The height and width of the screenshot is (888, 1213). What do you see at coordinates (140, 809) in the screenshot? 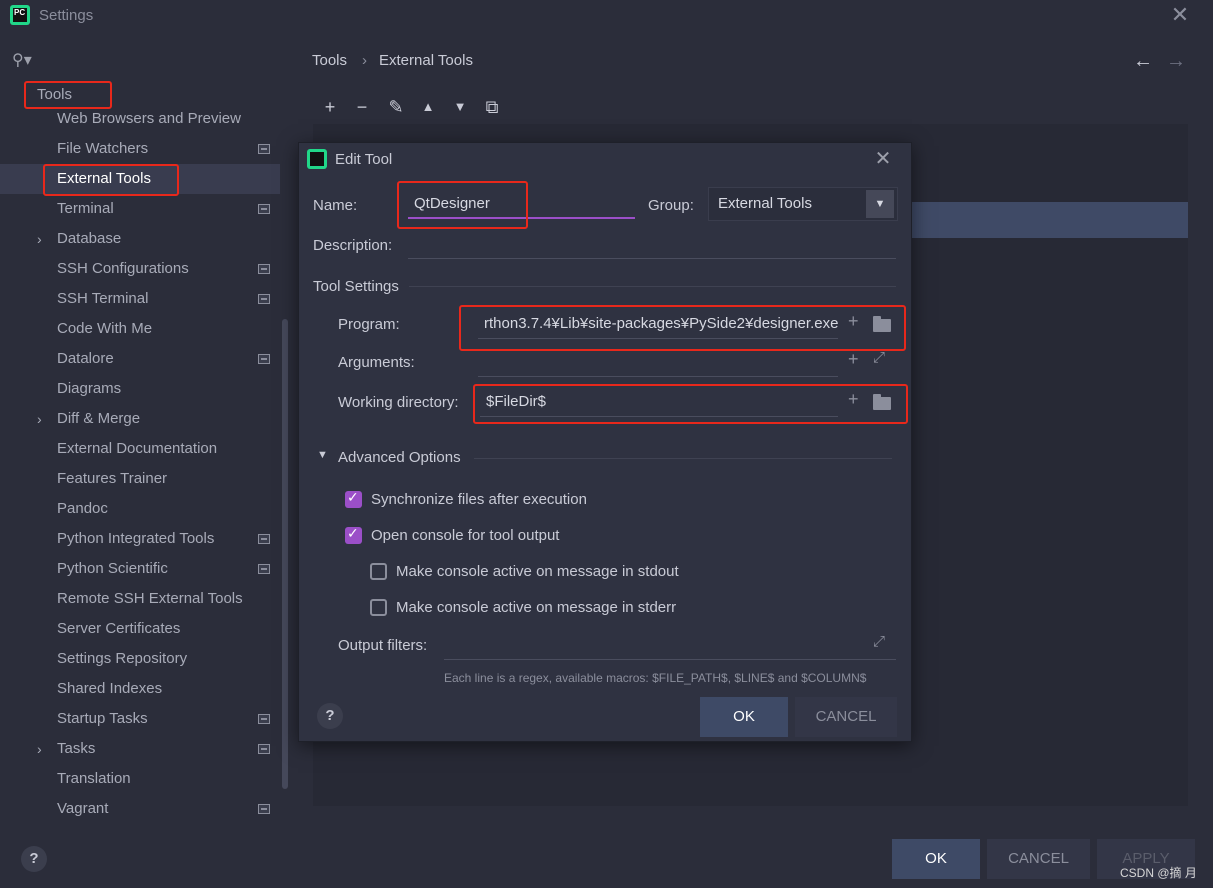
I see `sidebar-item: Vagrant` at bounding box center [140, 809].